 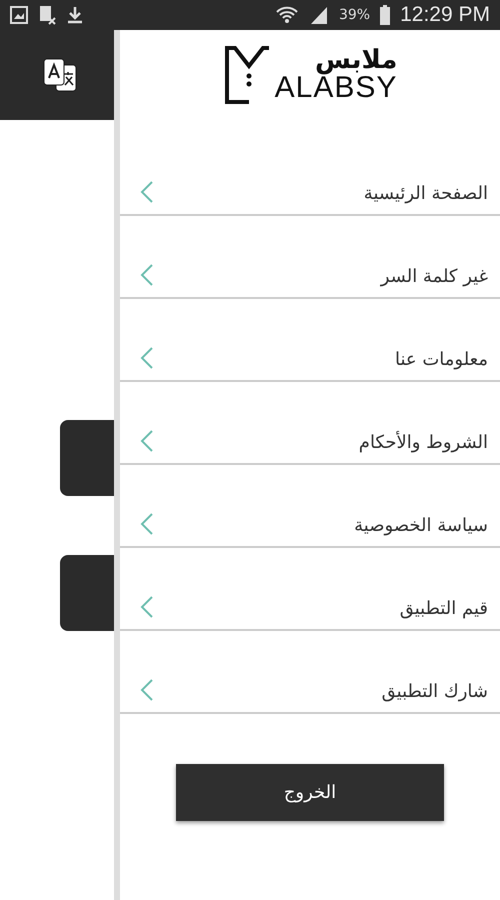 What do you see at coordinates (310, 340) in the screenshot?
I see `menu-item: معلومات عنا` at bounding box center [310, 340].